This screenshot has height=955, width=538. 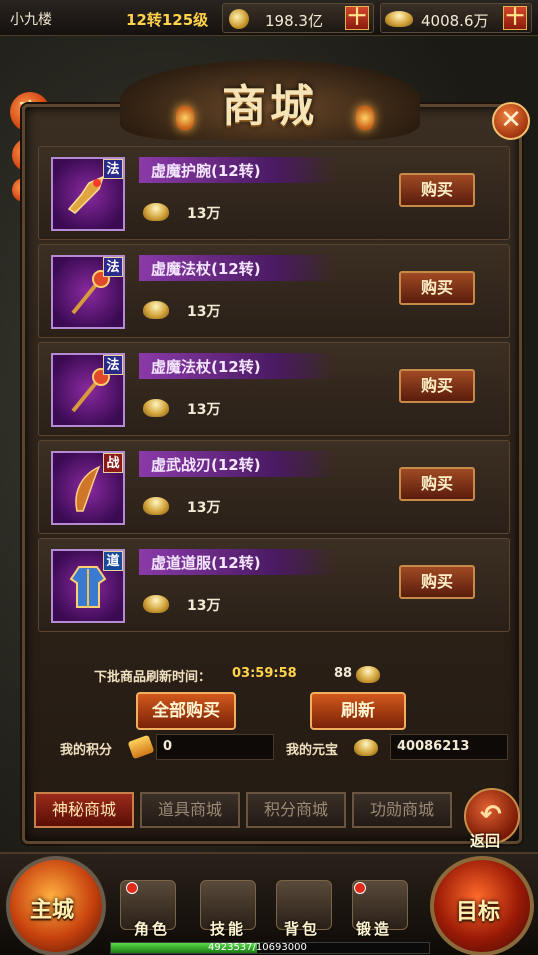 I want to click on yuanbao-label: 我的元宝, so click(x=312, y=750).